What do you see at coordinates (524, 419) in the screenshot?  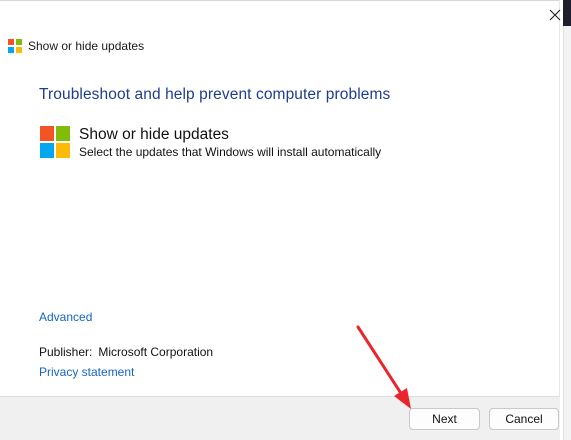 I see `cancel-button: Cancel` at bounding box center [524, 419].